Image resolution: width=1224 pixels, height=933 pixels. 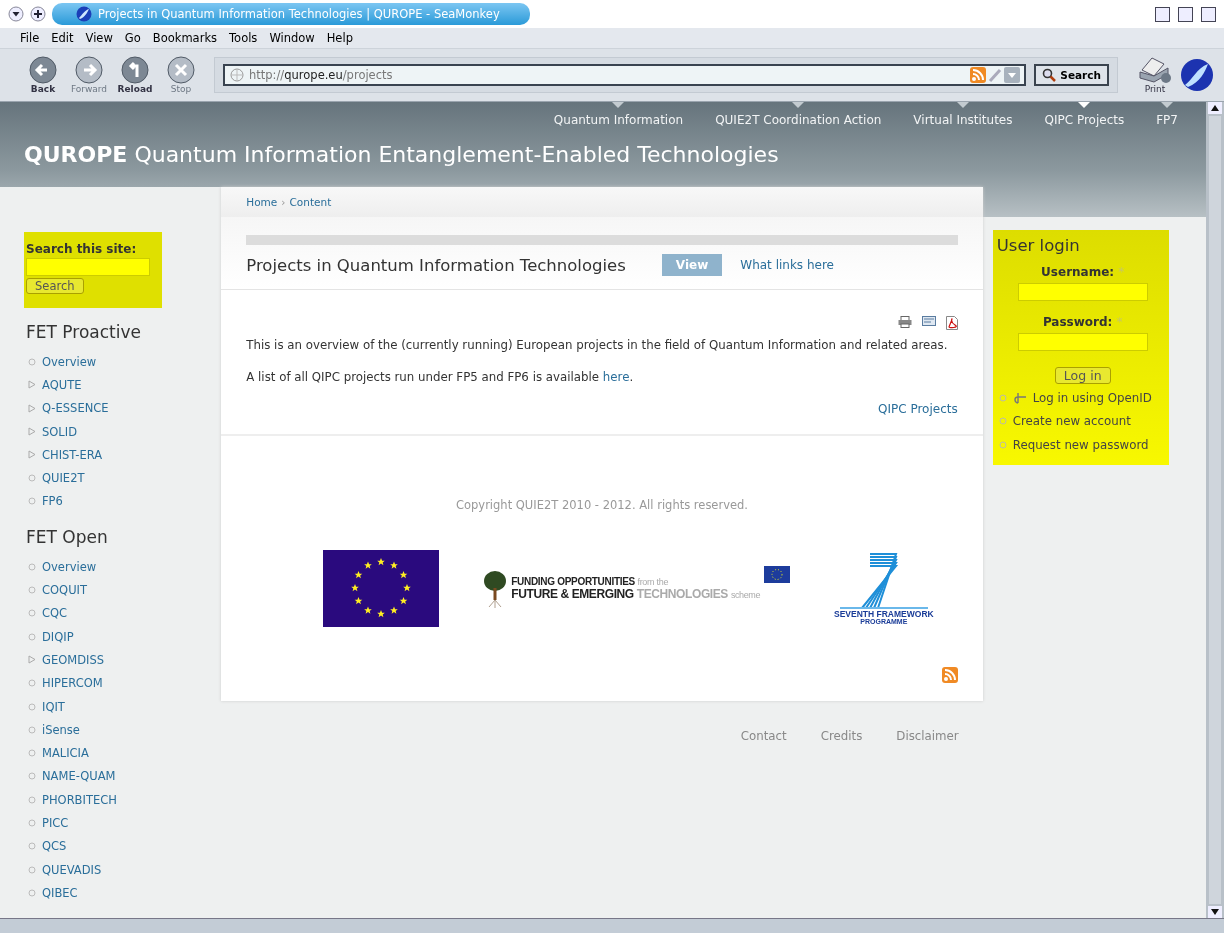 I want to click on login-heading: User login, so click(x=1038, y=245).